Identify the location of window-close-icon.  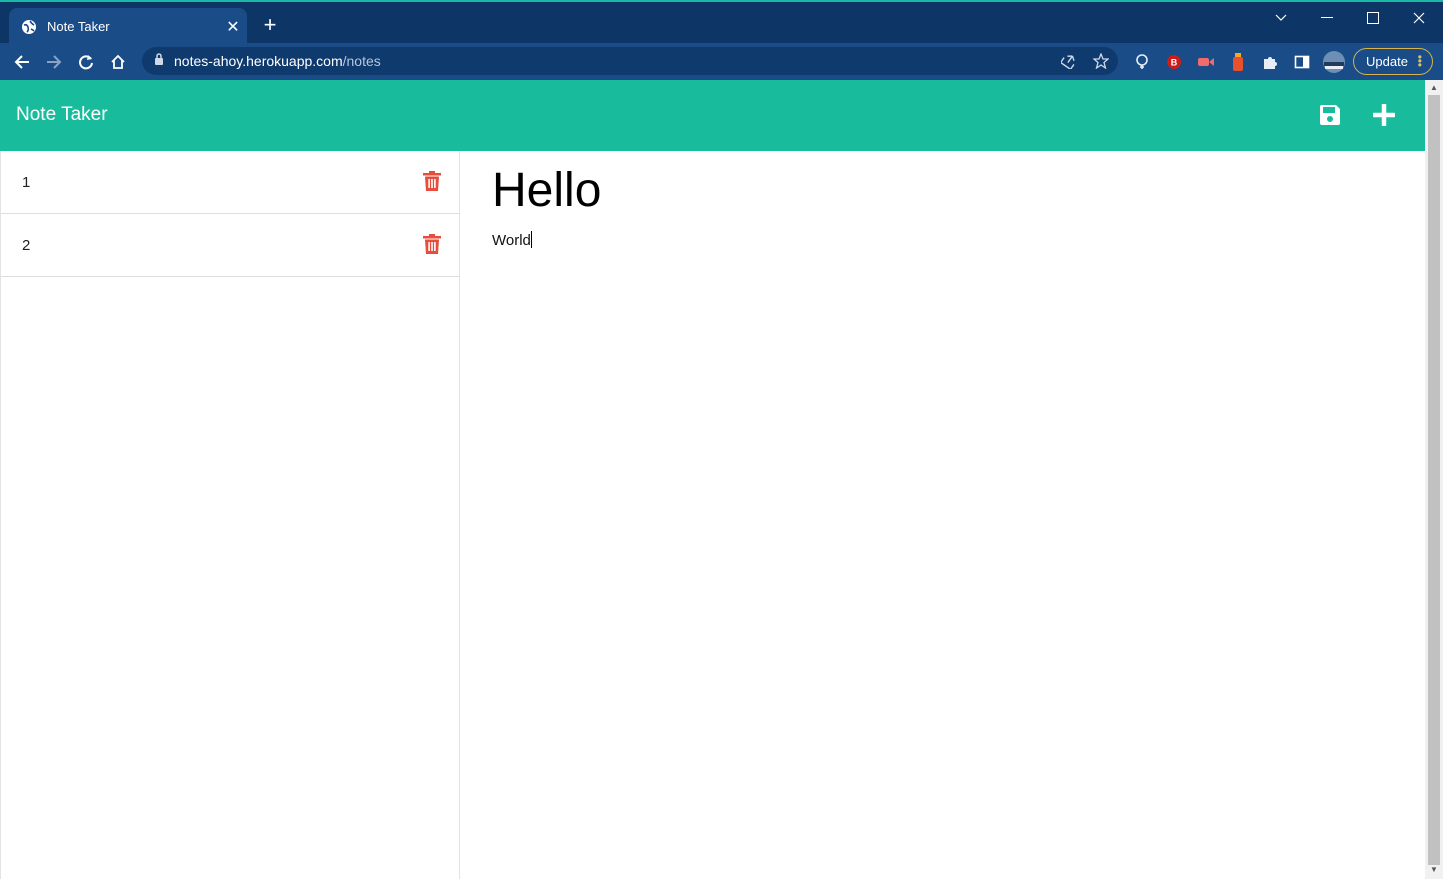
(1419, 18).